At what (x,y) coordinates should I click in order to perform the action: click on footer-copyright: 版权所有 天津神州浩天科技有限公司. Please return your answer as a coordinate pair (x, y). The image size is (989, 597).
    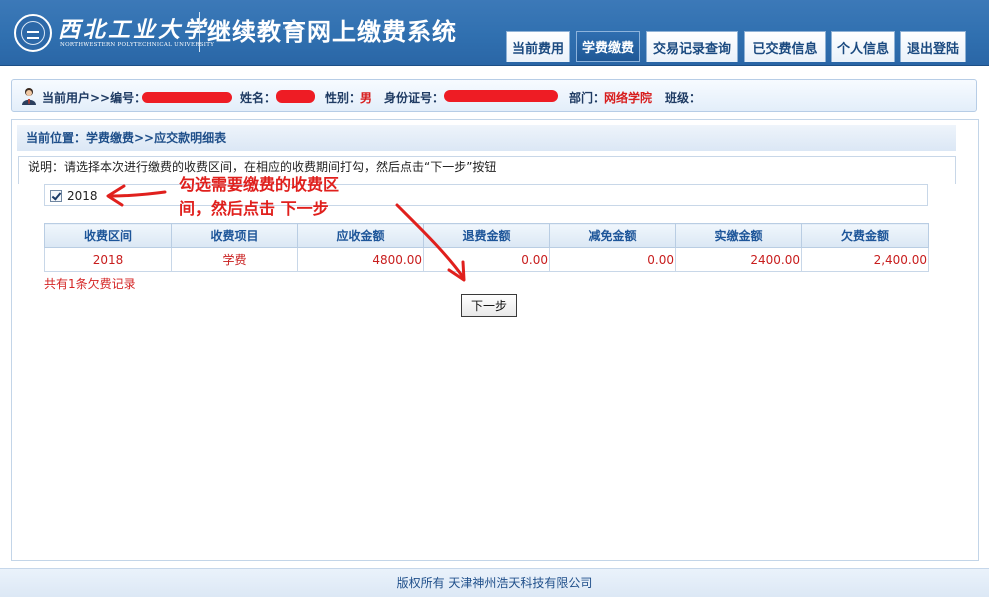
    Looking at the image, I should click on (494, 582).